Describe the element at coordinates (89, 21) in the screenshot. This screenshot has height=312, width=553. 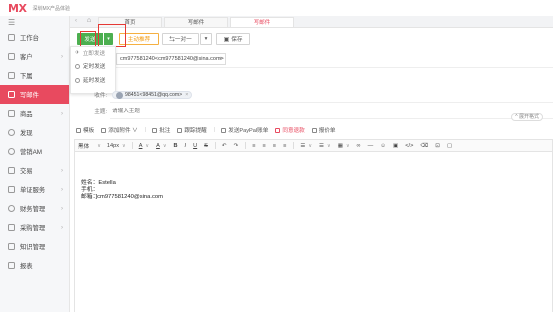
I see `home-icon: ⌂` at that location.